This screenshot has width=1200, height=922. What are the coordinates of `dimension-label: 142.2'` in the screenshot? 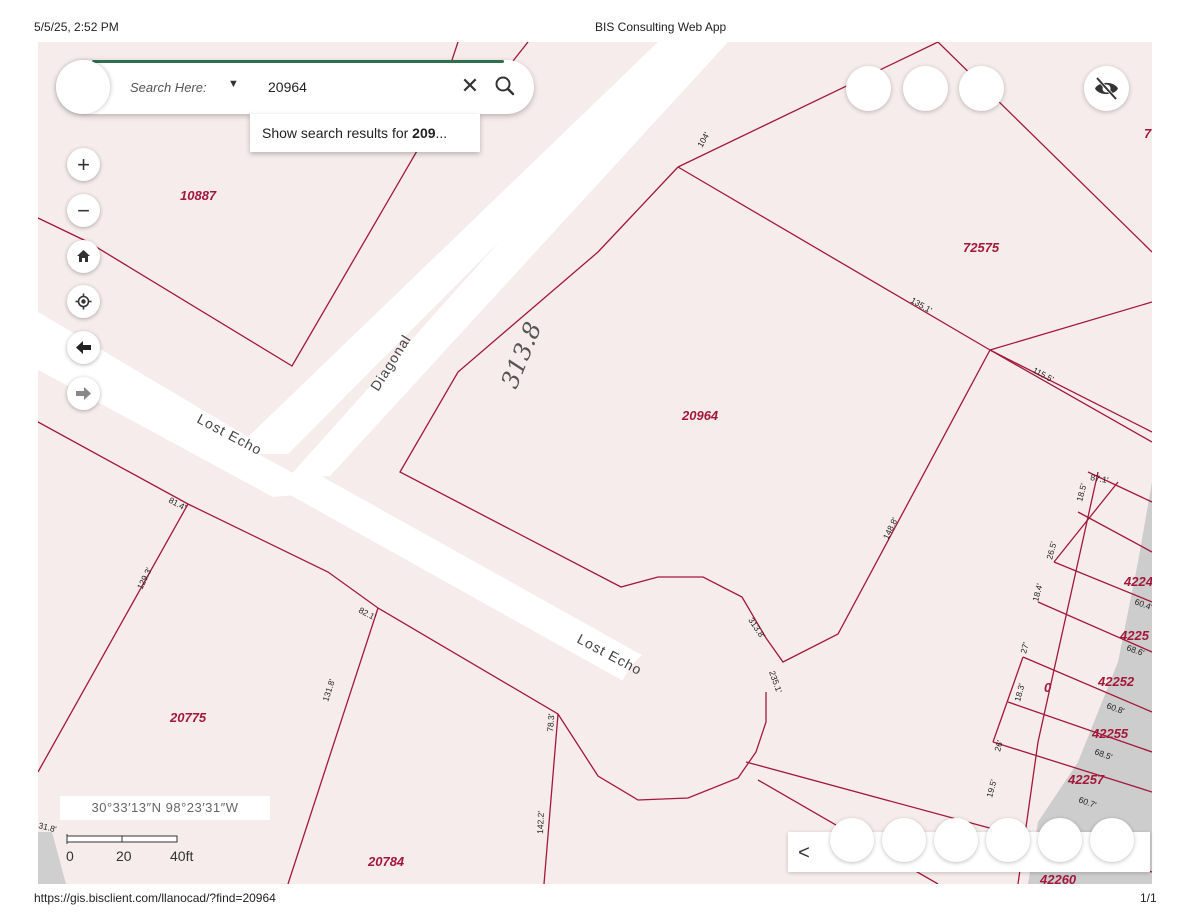 It's located at (540, 822).